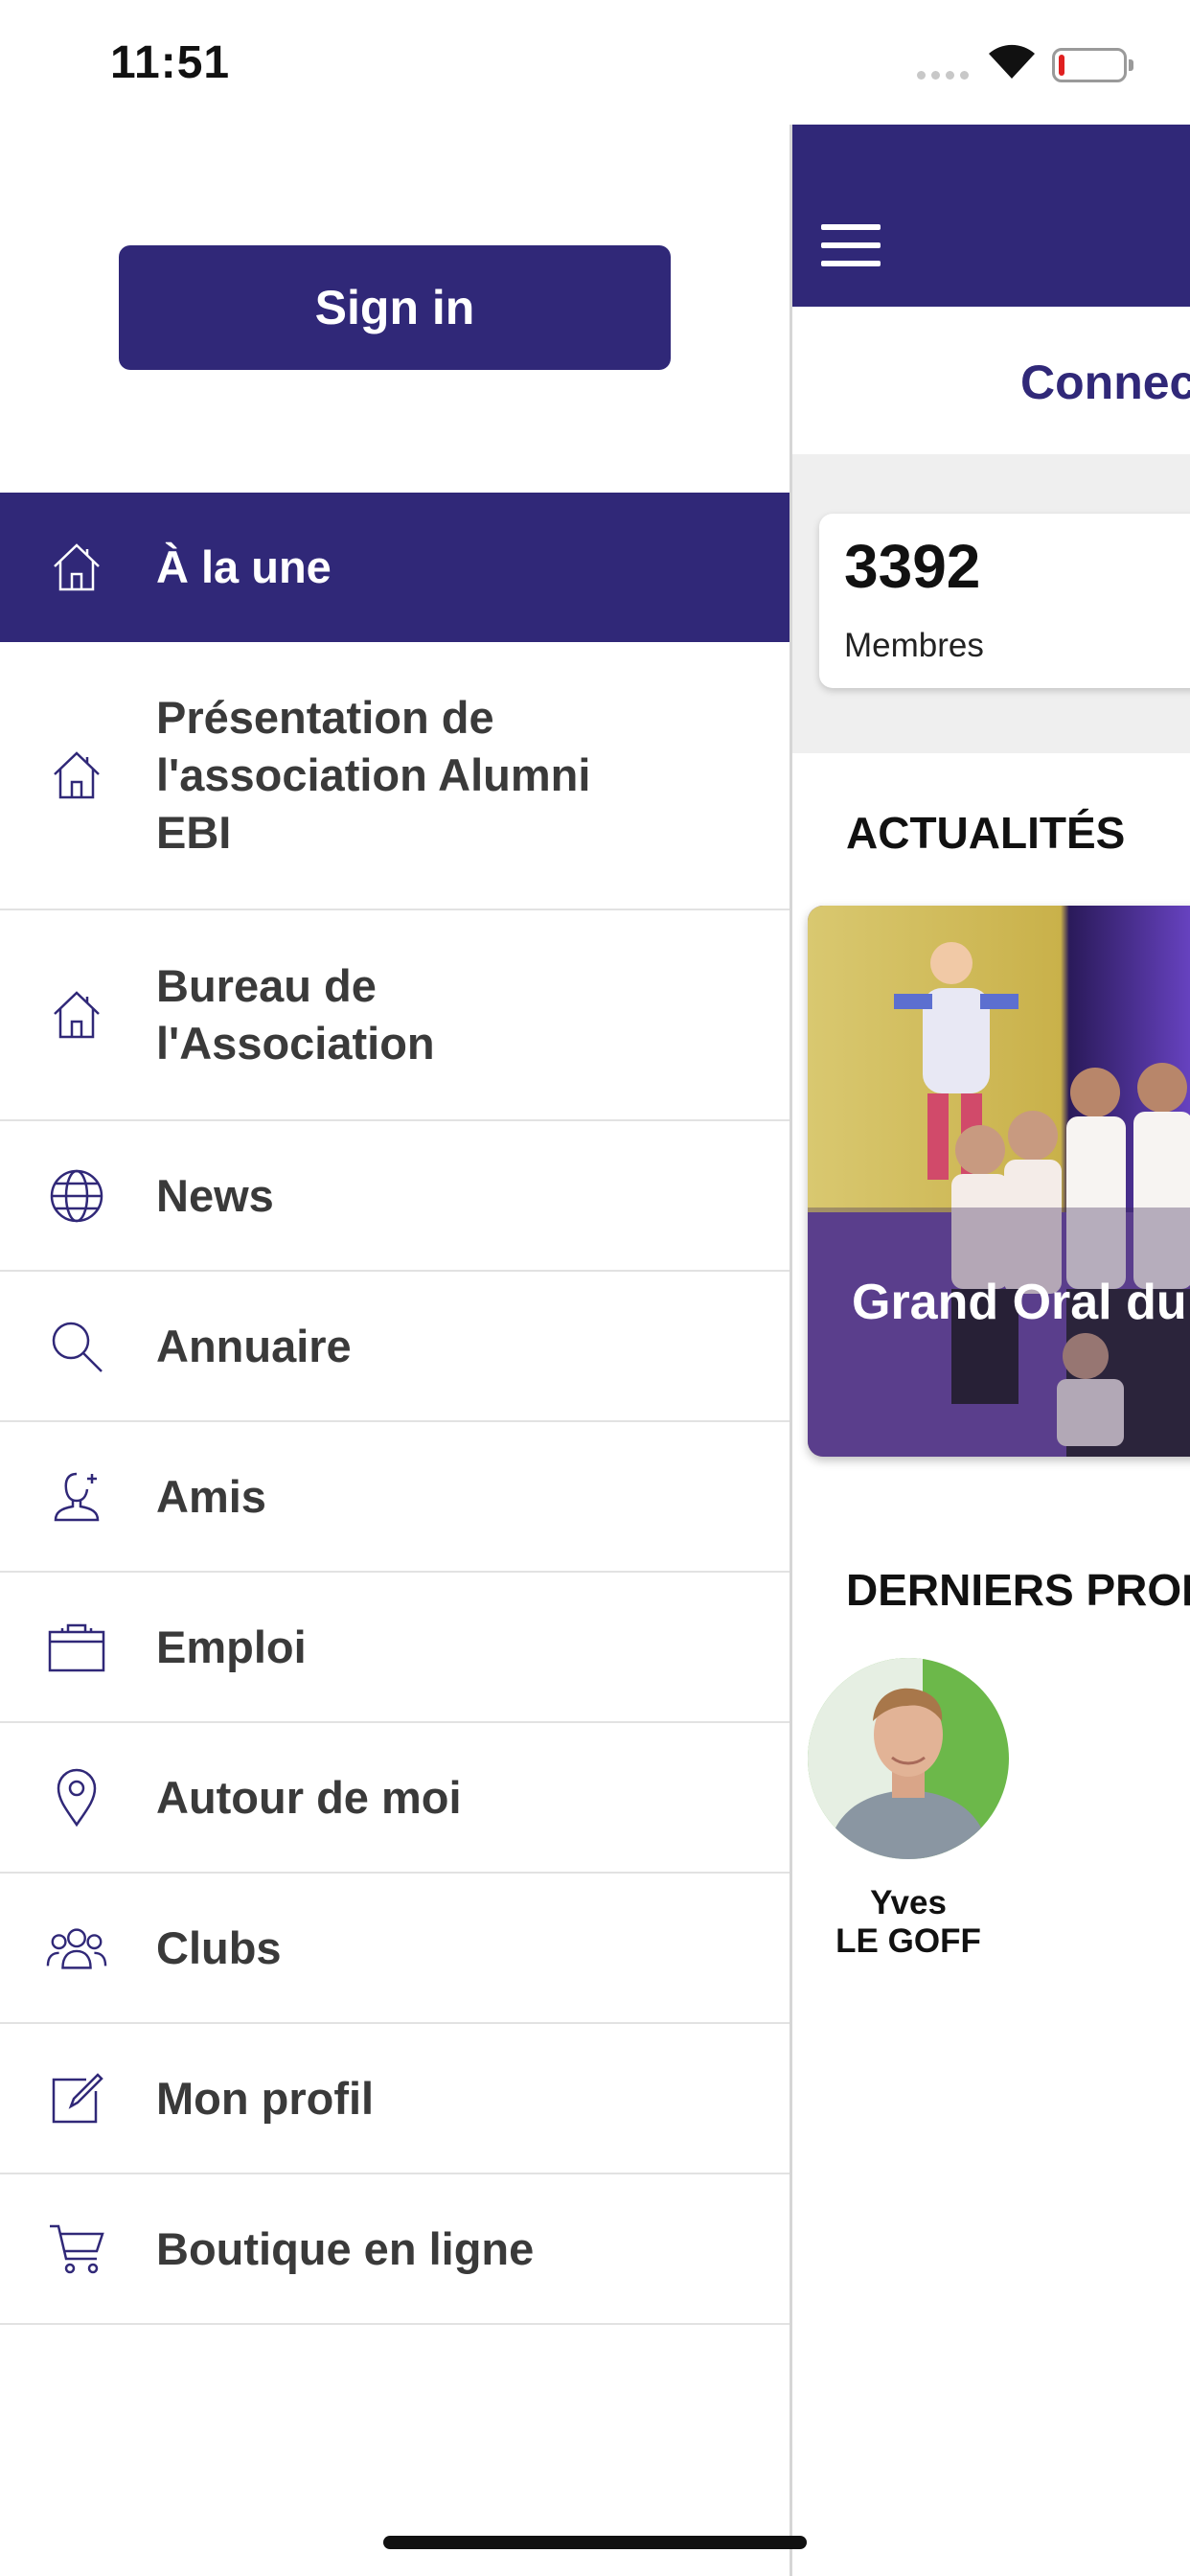 The image size is (1190, 2576). Describe the element at coordinates (395, 1949) in the screenshot. I see `menu-item-clubs: Clubs` at that location.